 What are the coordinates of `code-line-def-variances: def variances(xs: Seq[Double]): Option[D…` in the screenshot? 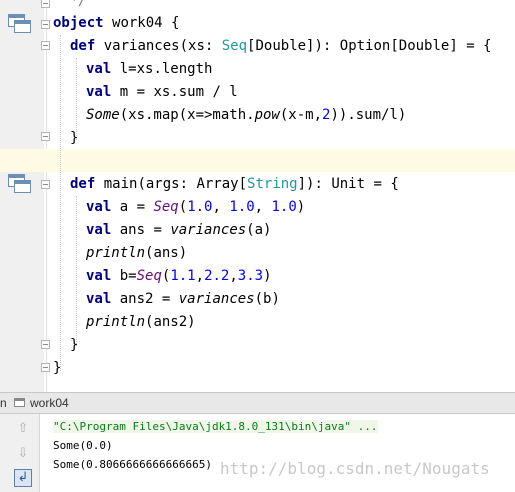 It's located at (281, 46).